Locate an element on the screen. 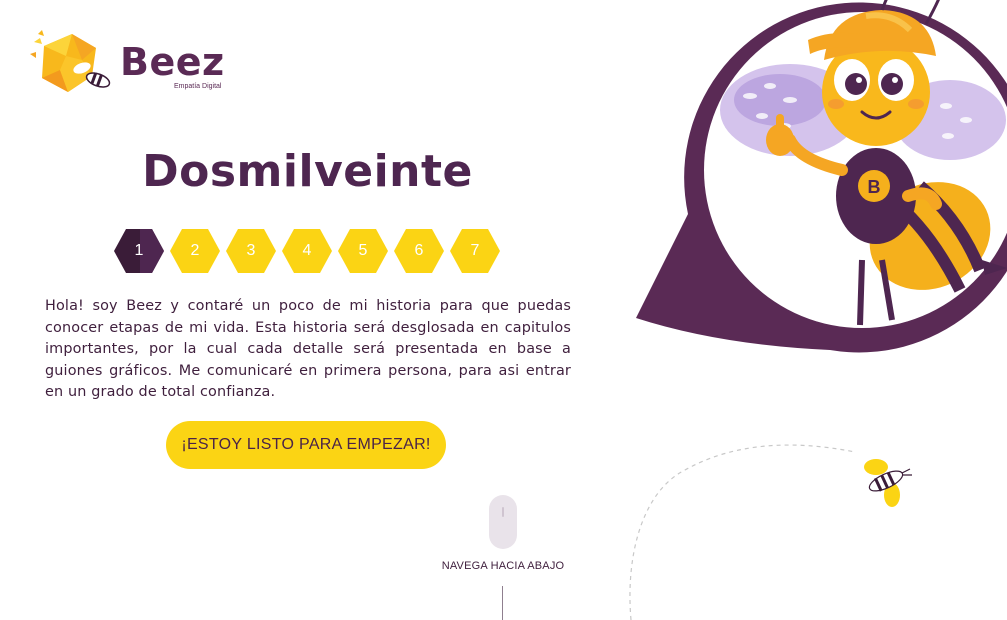 The height and width of the screenshot is (620, 1007). step-label: 2 is located at coordinates (195, 250).